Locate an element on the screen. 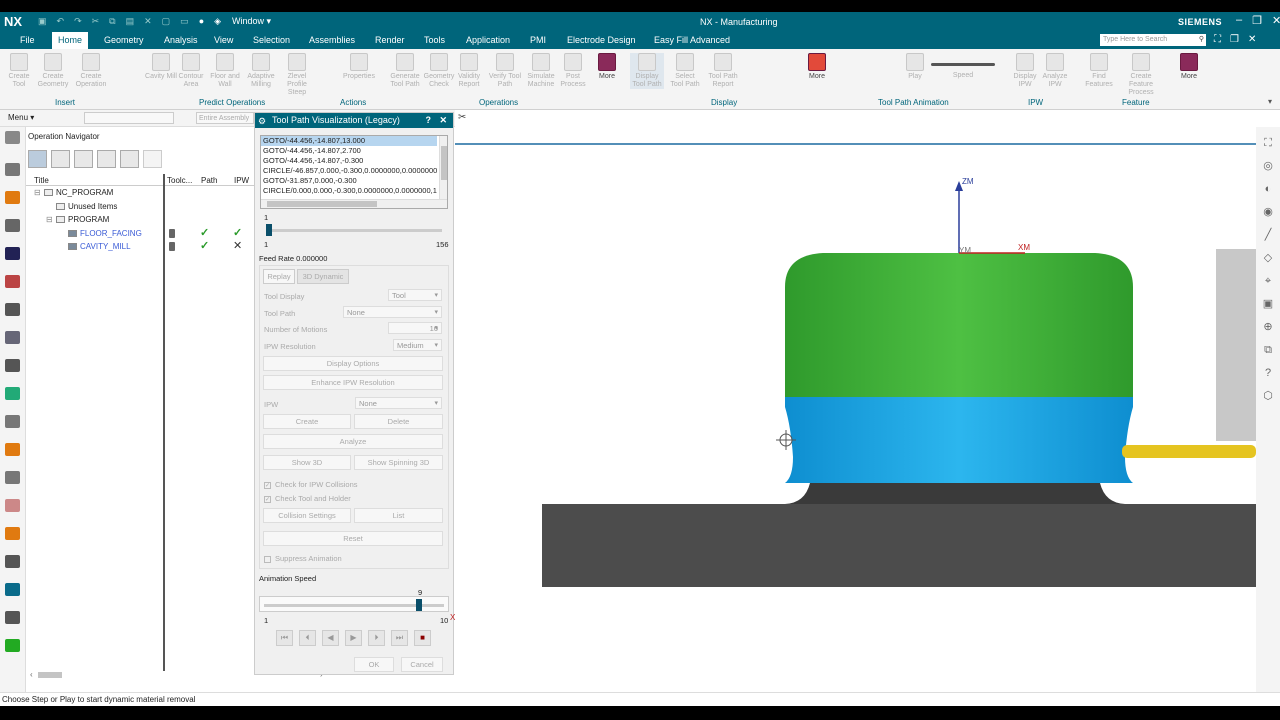  settings-gear-icon: ⚙ is located at coordinates (262, 121).